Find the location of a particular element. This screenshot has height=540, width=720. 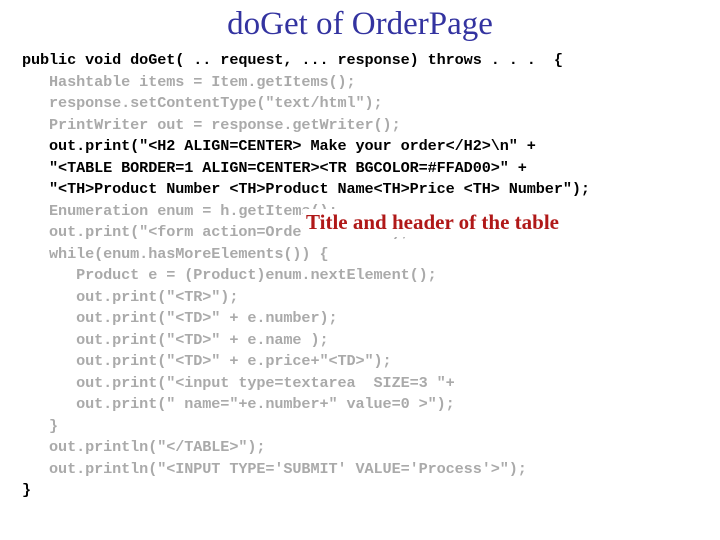

annotation-title-and-header: Title and header of the table is located at coordinates (432, 223).